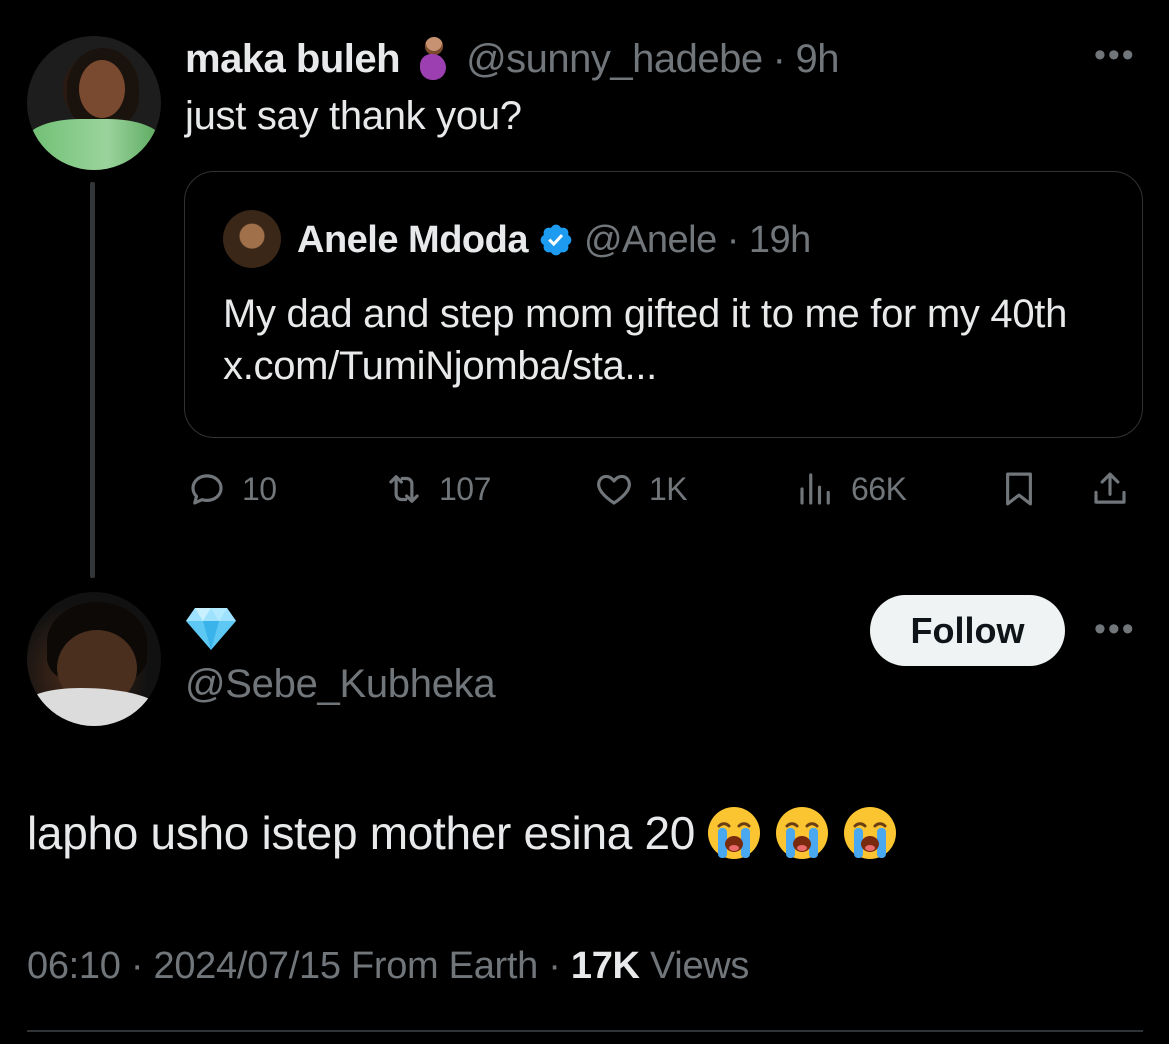  Describe the element at coordinates (293, 59) in the screenshot. I see `parent-display-name: maka buleh` at that location.